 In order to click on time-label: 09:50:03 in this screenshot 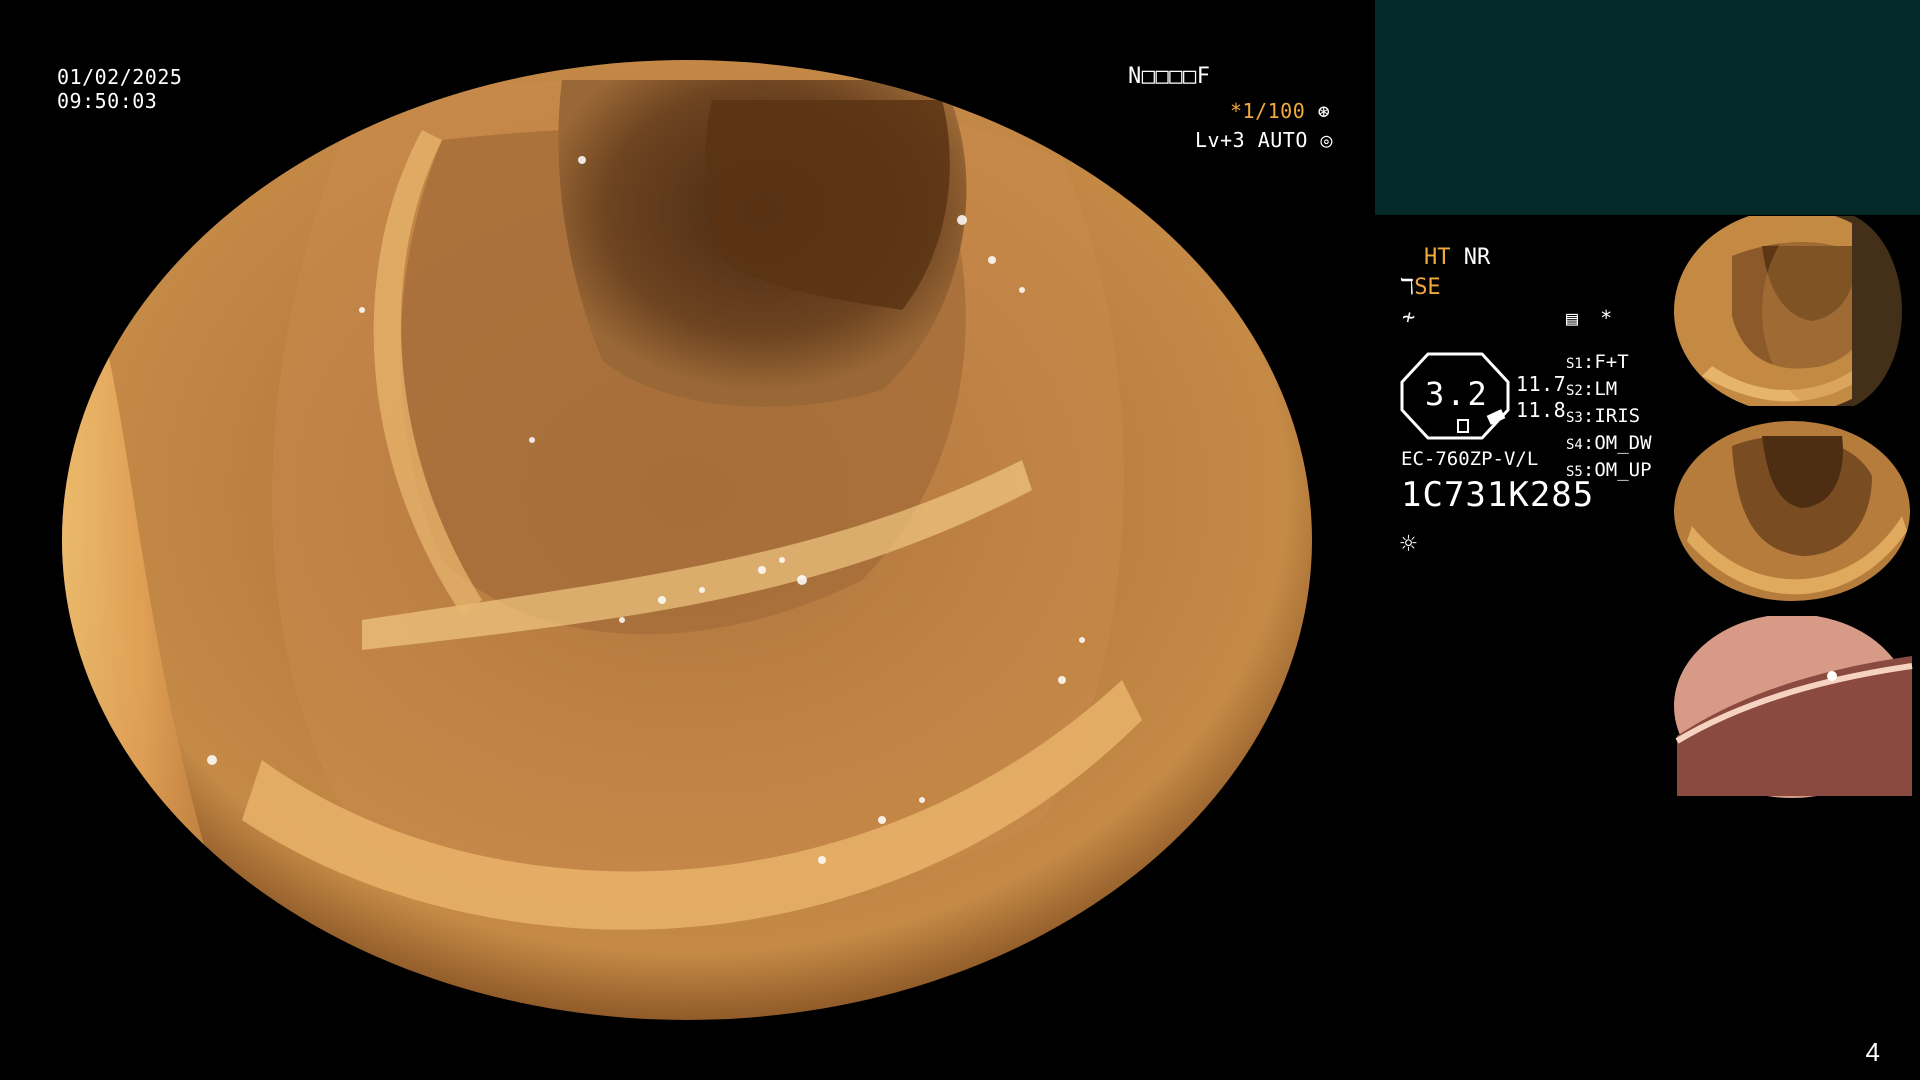, I will do `click(107, 101)`.